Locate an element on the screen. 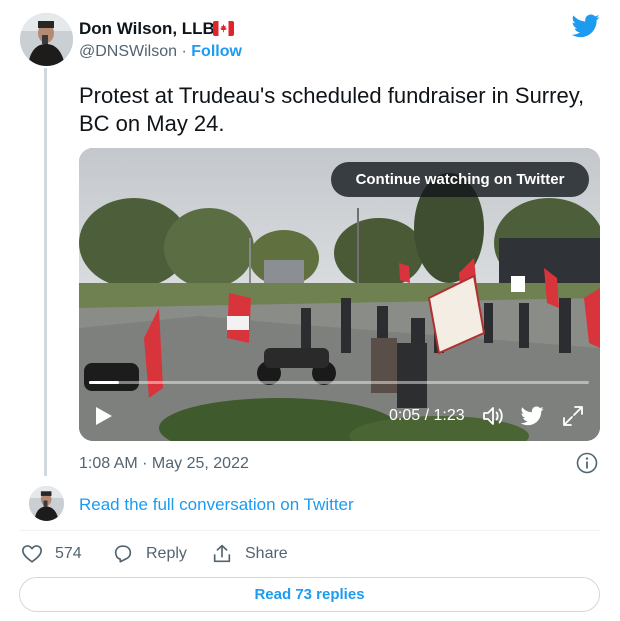 The height and width of the screenshot is (621, 620). tweet-timestamp: 1:08 AM · May 25, 2022 is located at coordinates (164, 464).